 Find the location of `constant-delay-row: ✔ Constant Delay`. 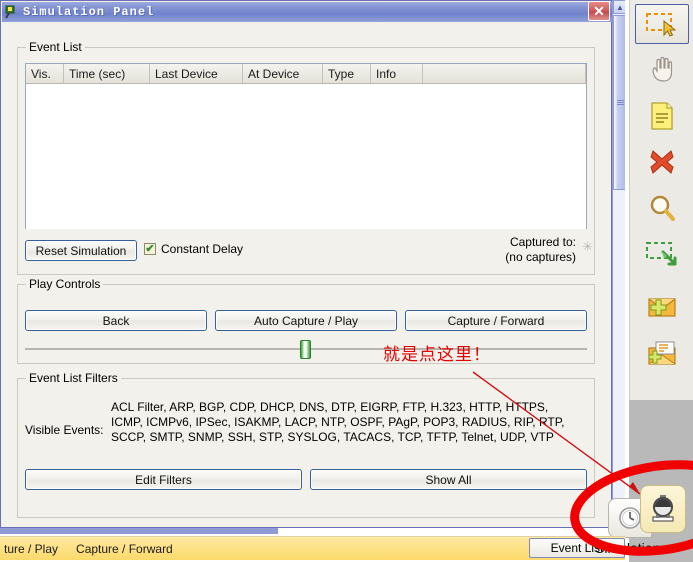

constant-delay-row: ✔ Constant Delay is located at coordinates (193, 249).